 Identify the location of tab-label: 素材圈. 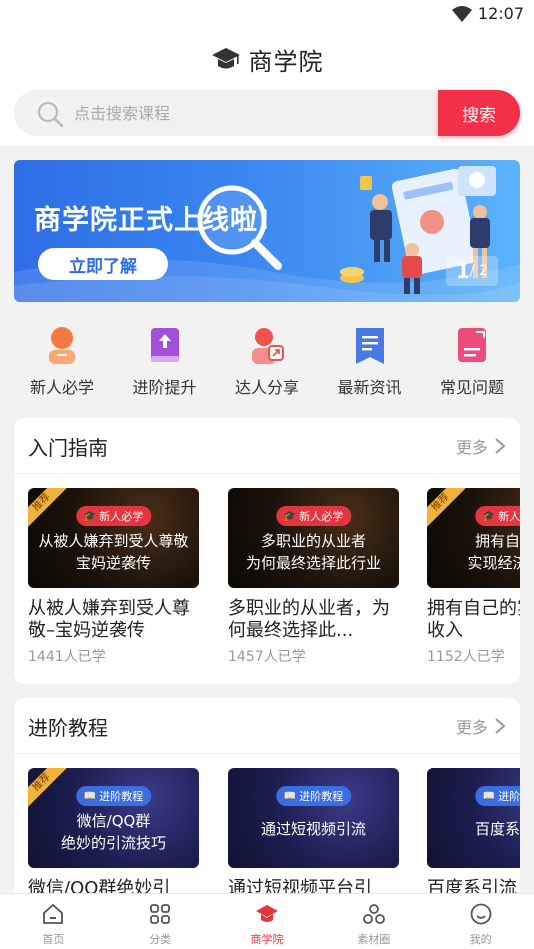
(374, 939).